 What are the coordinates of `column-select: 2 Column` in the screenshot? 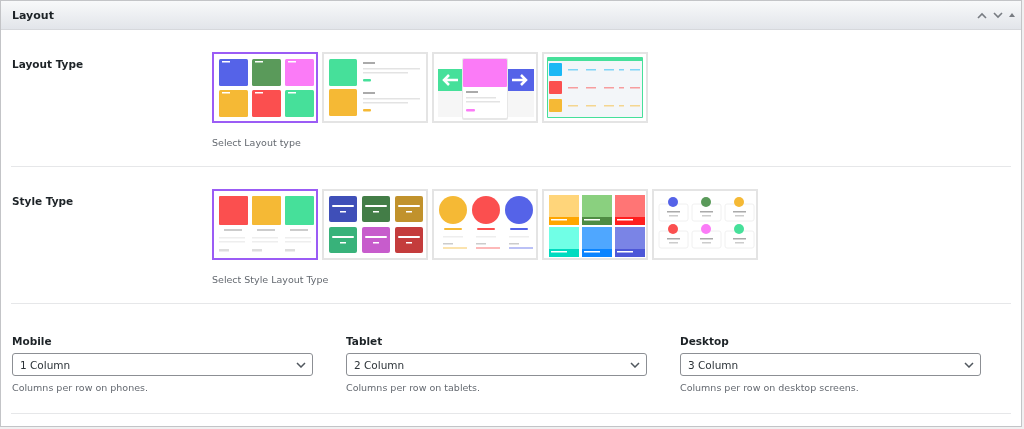 It's located at (496, 364).